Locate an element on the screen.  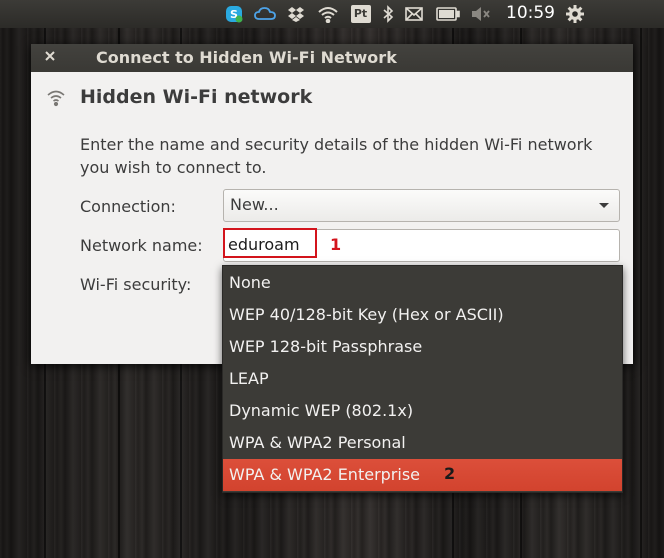
dialog-titlebar: Connect to Hidden Wi-Fi Network is located at coordinates (332, 58).